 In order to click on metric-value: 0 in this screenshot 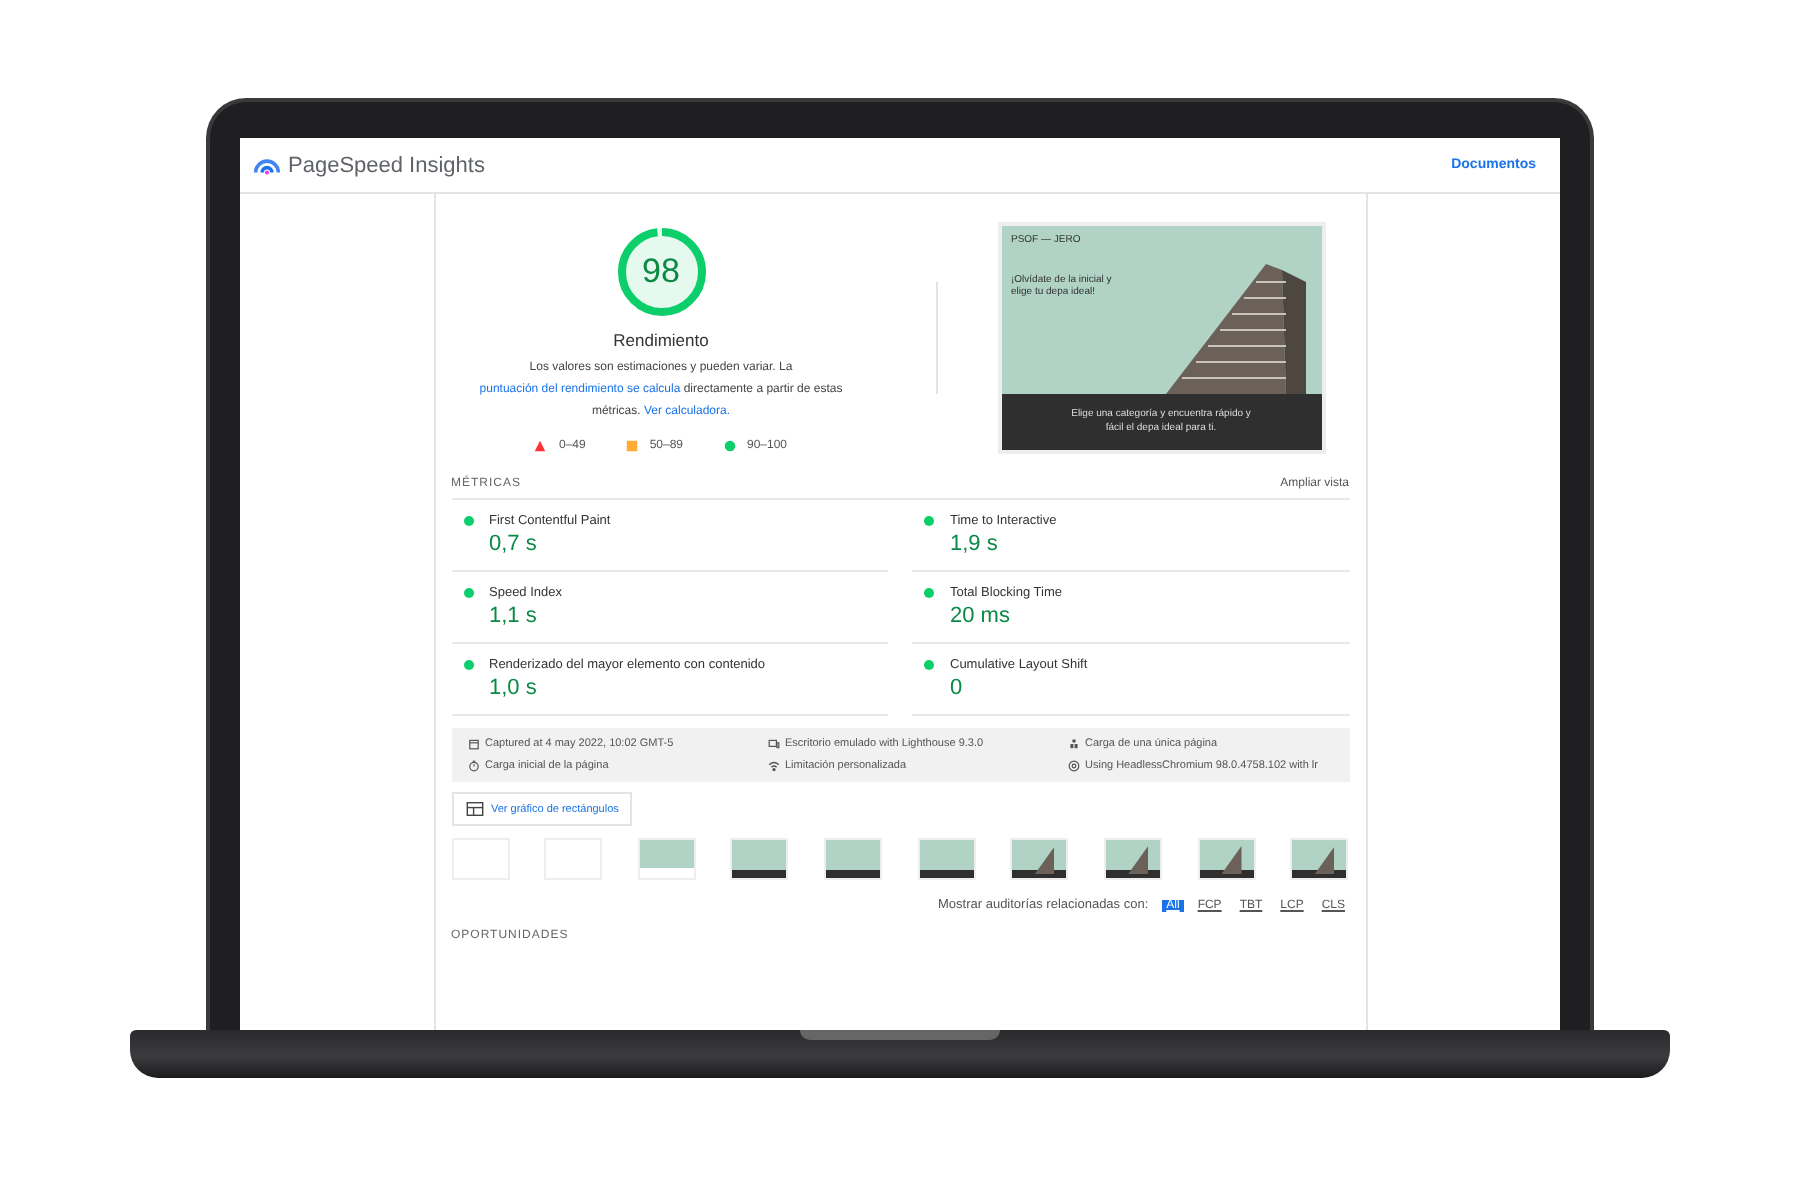, I will do `click(956, 688)`.